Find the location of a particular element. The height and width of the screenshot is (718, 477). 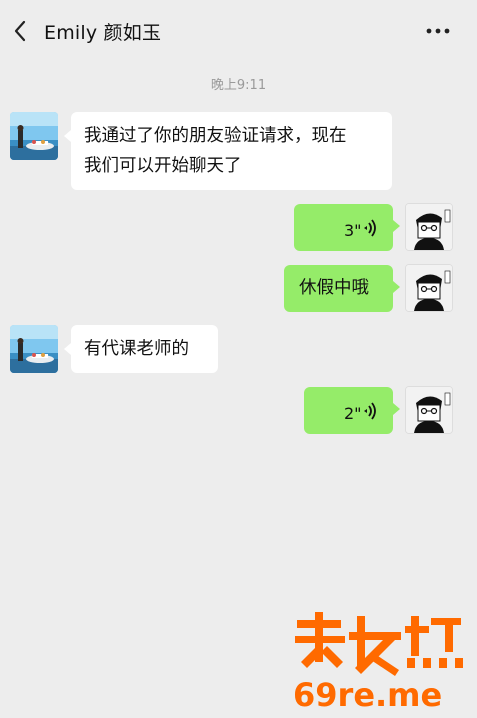

message-row-outgoing: 3" is located at coordinates (238, 227).